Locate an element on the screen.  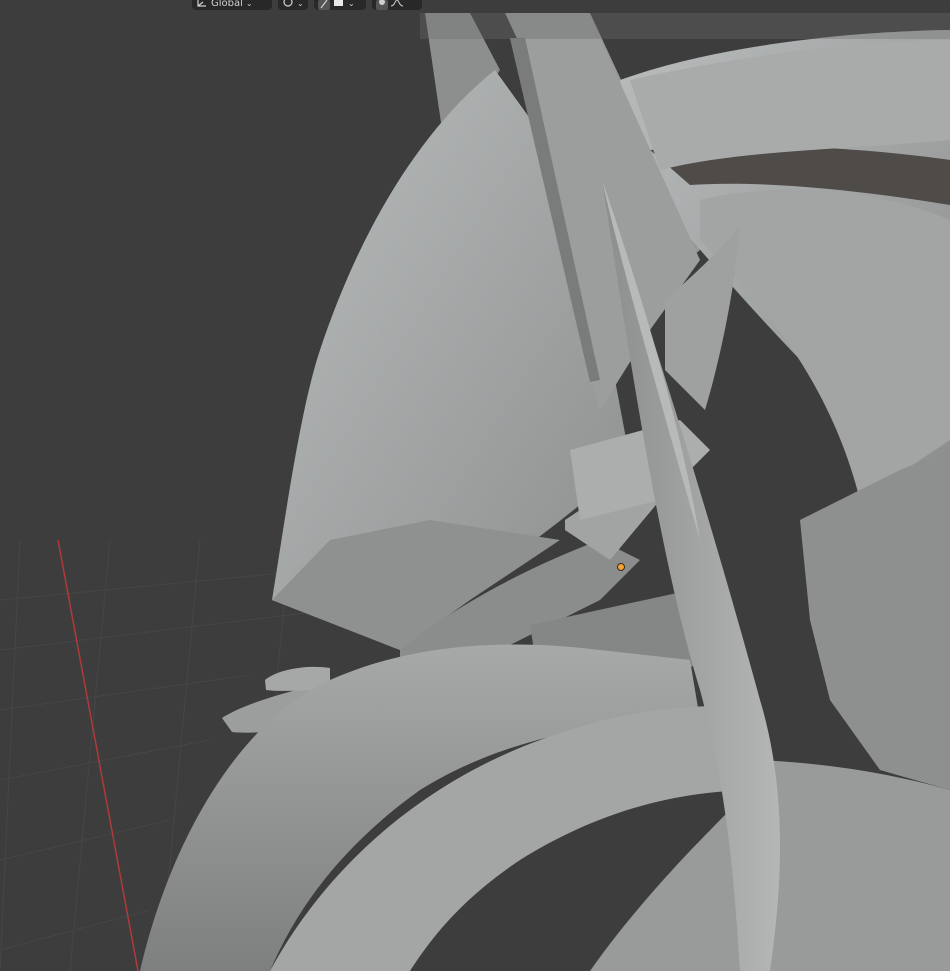
snap-icon is located at coordinates (324, 5).